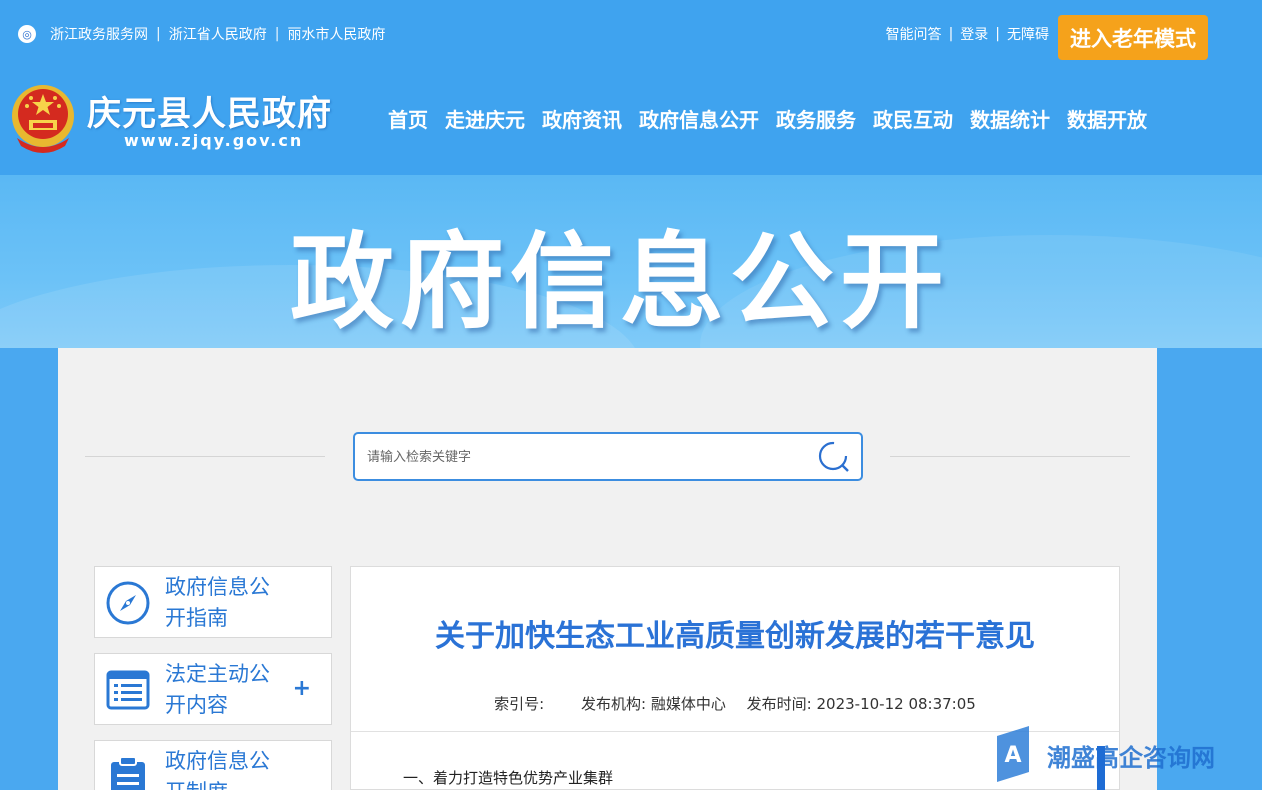 This screenshot has height=790, width=1262. Describe the element at coordinates (1028, 34) in the screenshot. I see `accessibility-link: 无障碍` at that location.